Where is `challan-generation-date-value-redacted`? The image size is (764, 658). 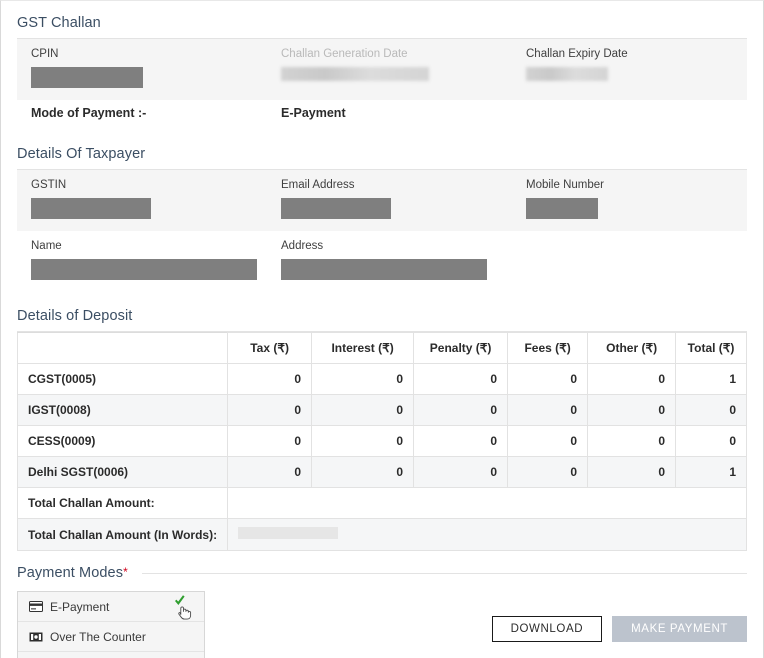
challan-generation-date-value-redacted is located at coordinates (355, 74).